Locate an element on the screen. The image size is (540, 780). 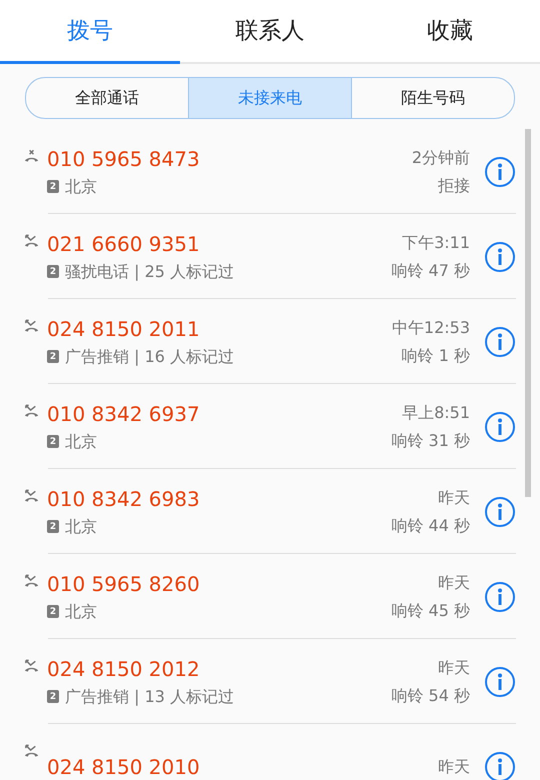
phone-number: 010 8342 6983 is located at coordinates (124, 499).